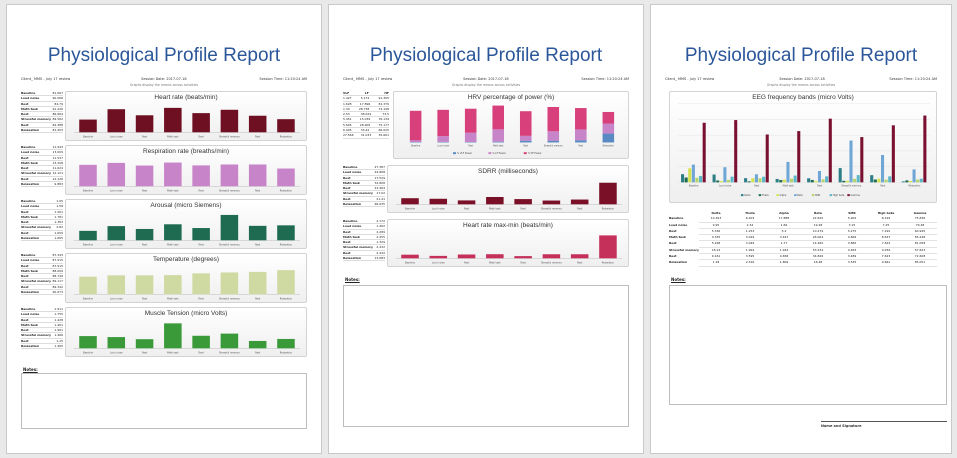 The image size is (957, 458). What do you see at coordinates (605, 79) in the screenshot?
I see `session-time: Session Time: 11:20:24 AM` at bounding box center [605, 79].